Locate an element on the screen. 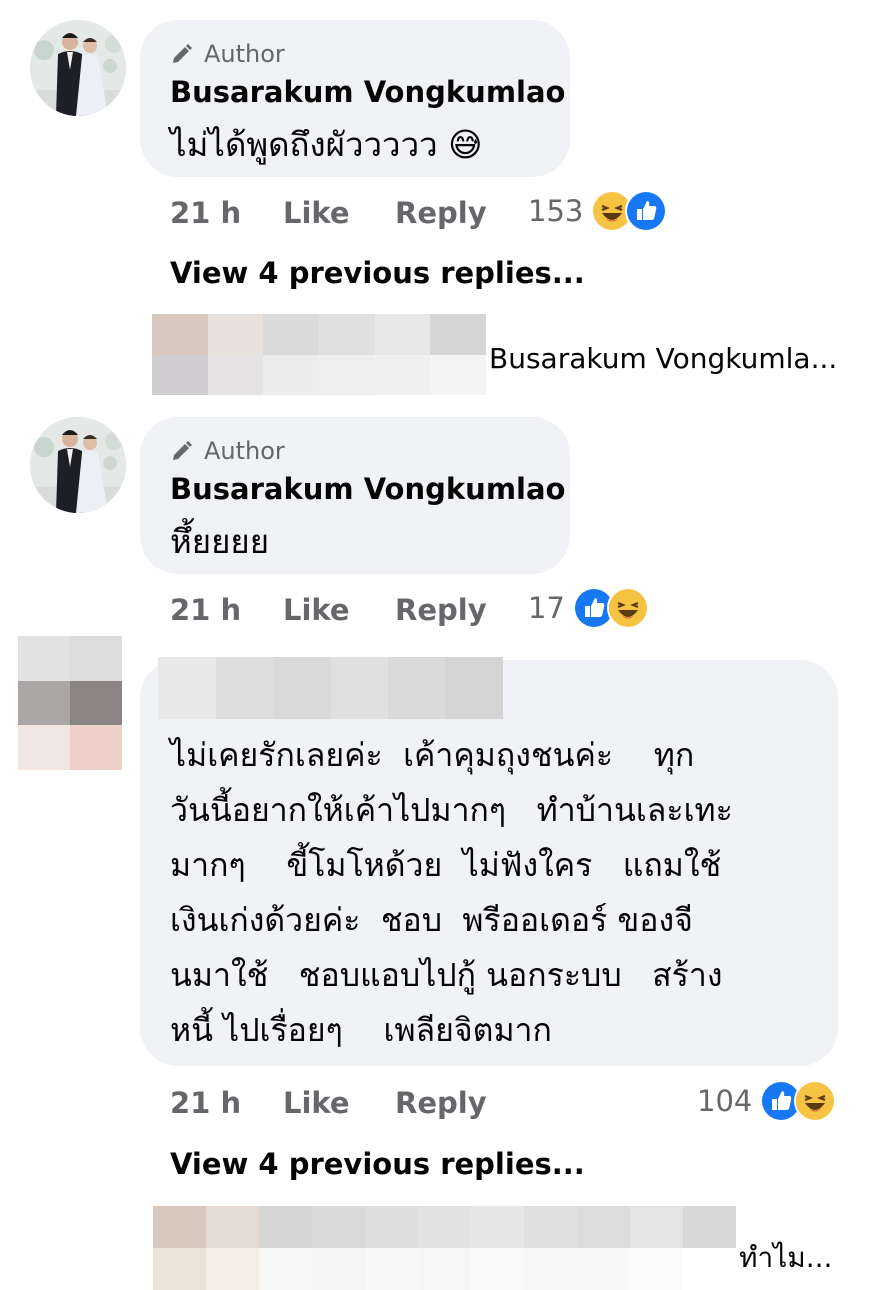 The height and width of the screenshot is (1290, 869). blurred-avatar is located at coordinates (70, 703).